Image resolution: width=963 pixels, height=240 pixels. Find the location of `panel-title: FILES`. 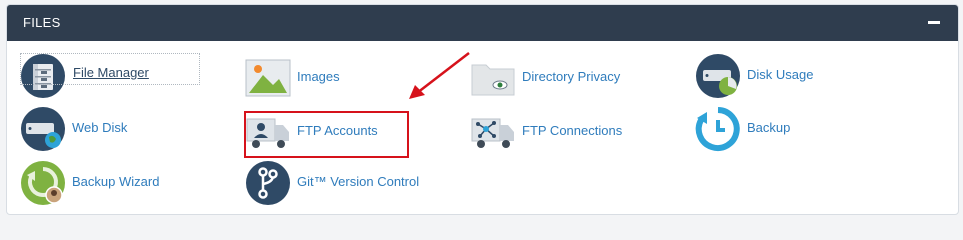

panel-title: FILES is located at coordinates (42, 22).